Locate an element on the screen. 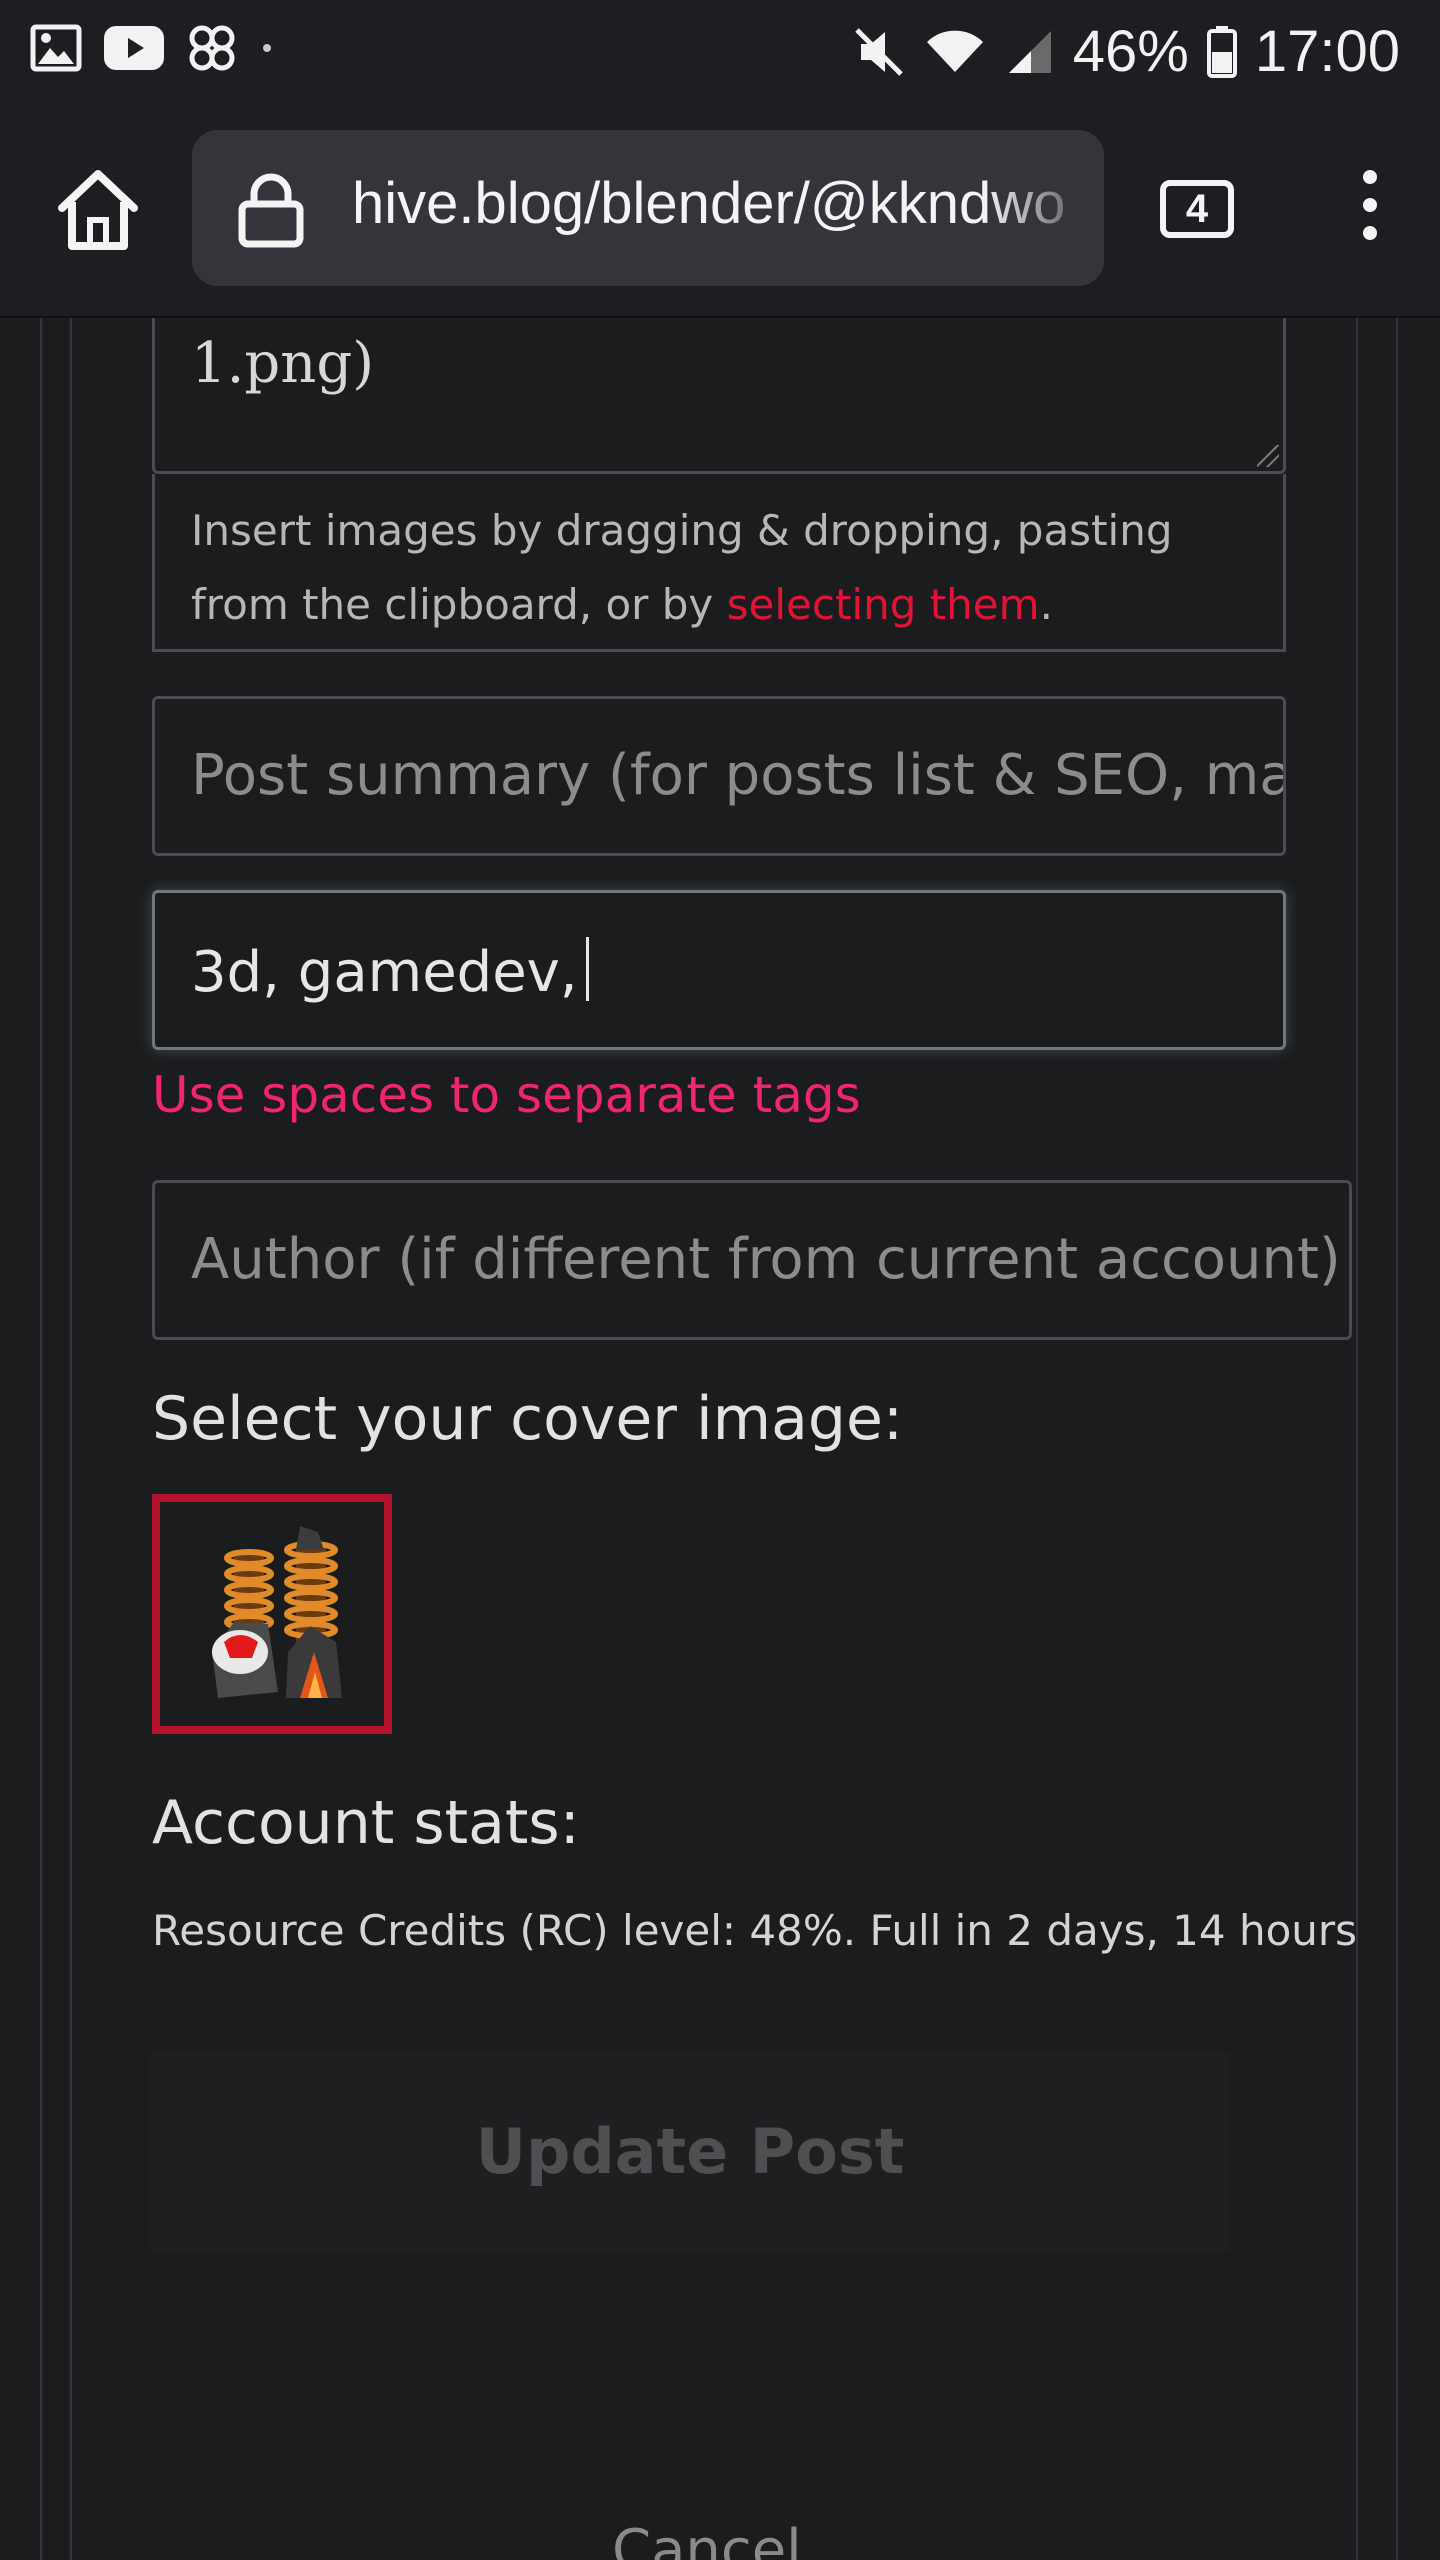  tags-input: 3d, gamedev, is located at coordinates (719, 970).